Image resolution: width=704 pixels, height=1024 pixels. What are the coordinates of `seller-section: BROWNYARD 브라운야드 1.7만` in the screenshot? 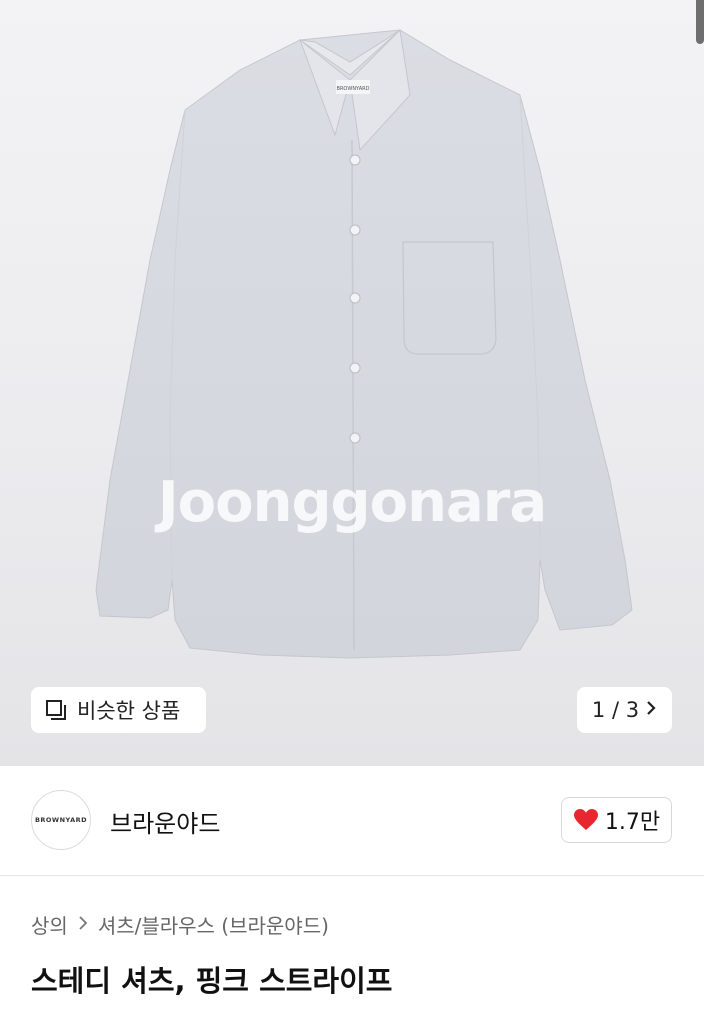 It's located at (352, 821).